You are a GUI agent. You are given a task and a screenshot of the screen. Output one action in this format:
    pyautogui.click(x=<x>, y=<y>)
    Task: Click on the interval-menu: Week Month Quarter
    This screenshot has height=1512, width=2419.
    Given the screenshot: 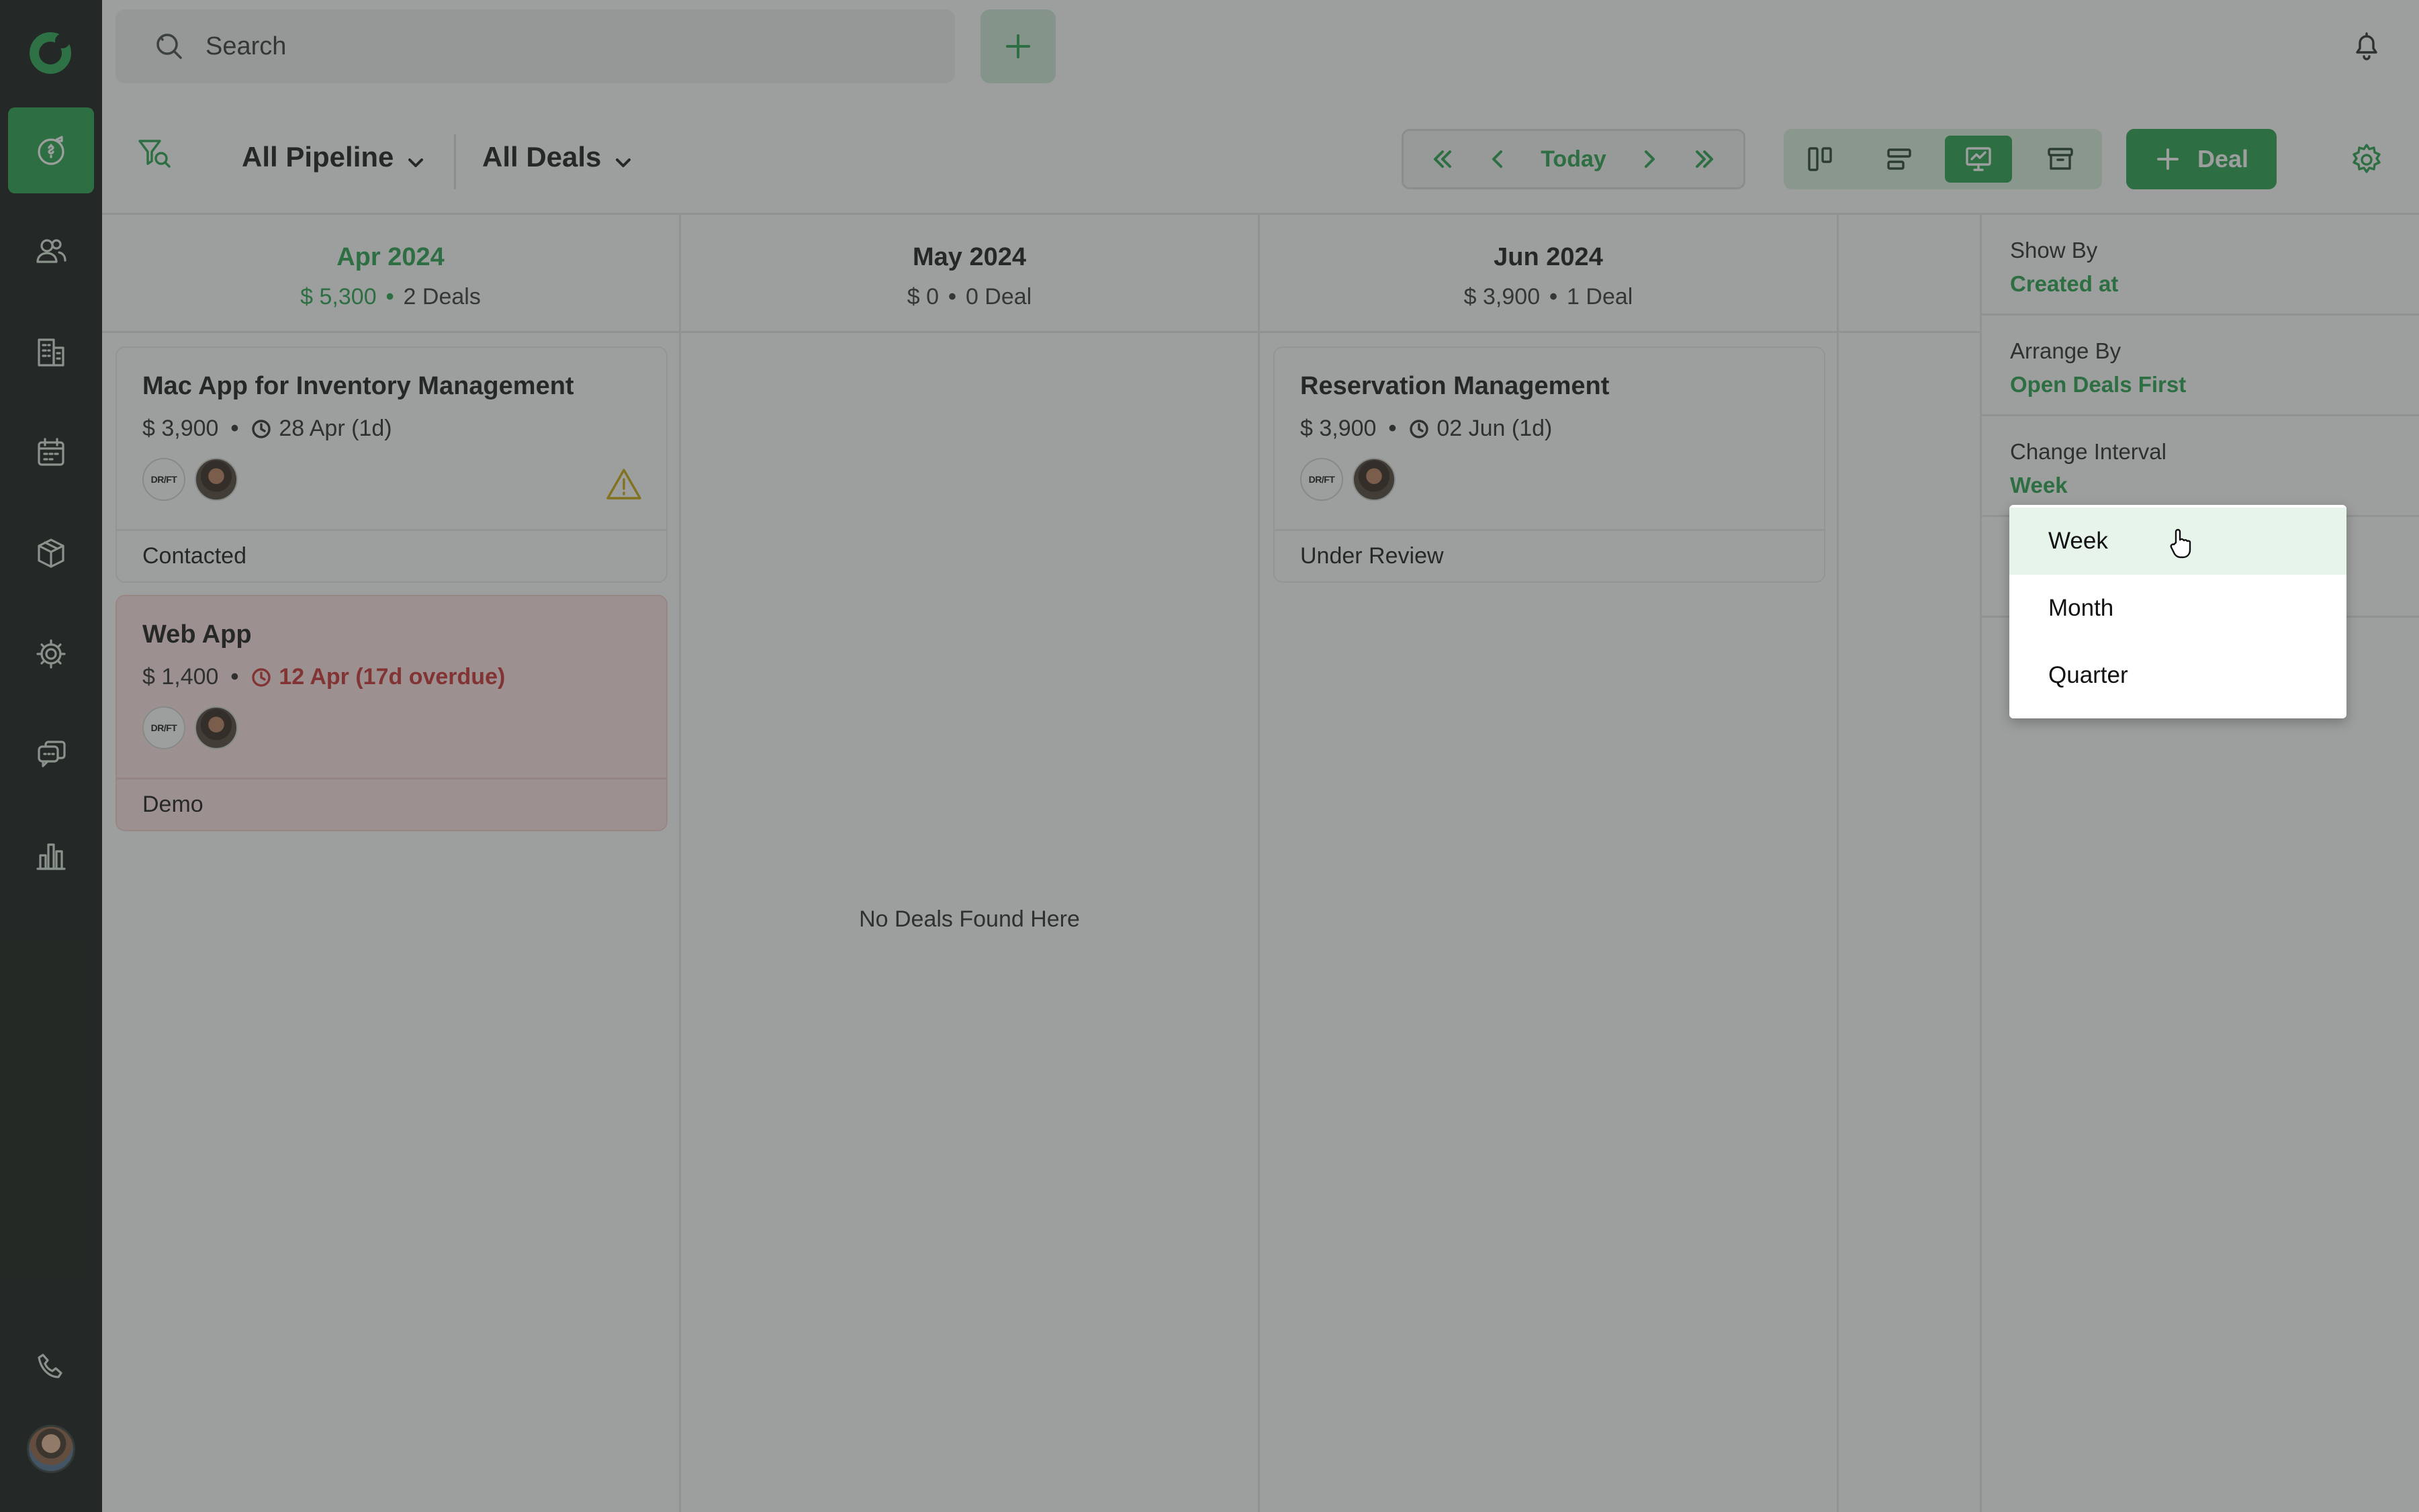 What is the action you would take?
    pyautogui.click(x=2177, y=611)
    